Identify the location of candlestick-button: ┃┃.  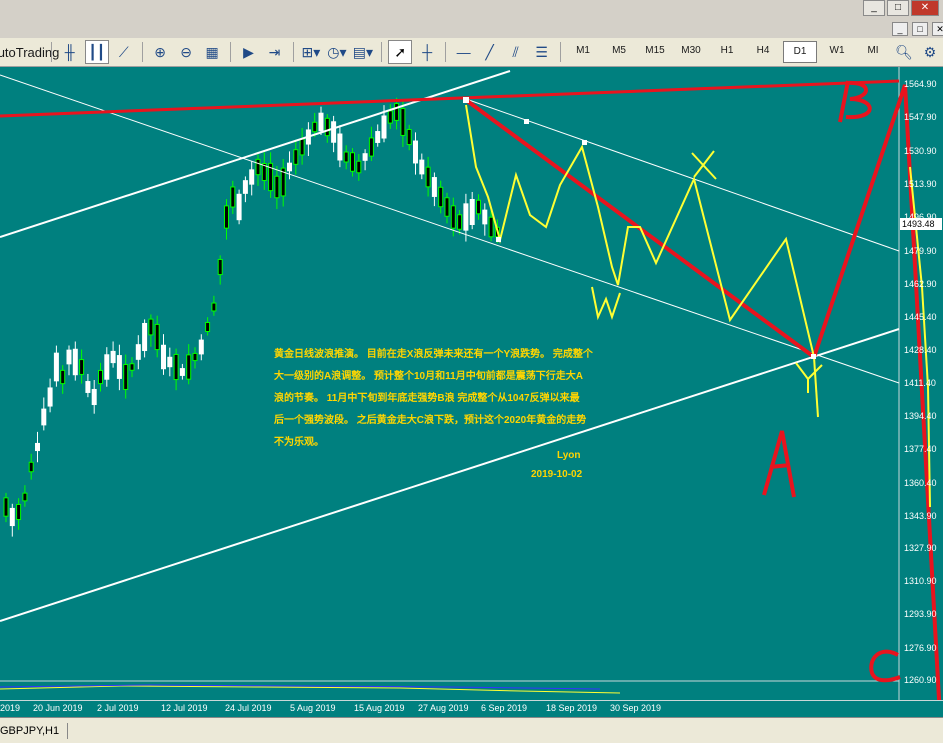
(97, 52).